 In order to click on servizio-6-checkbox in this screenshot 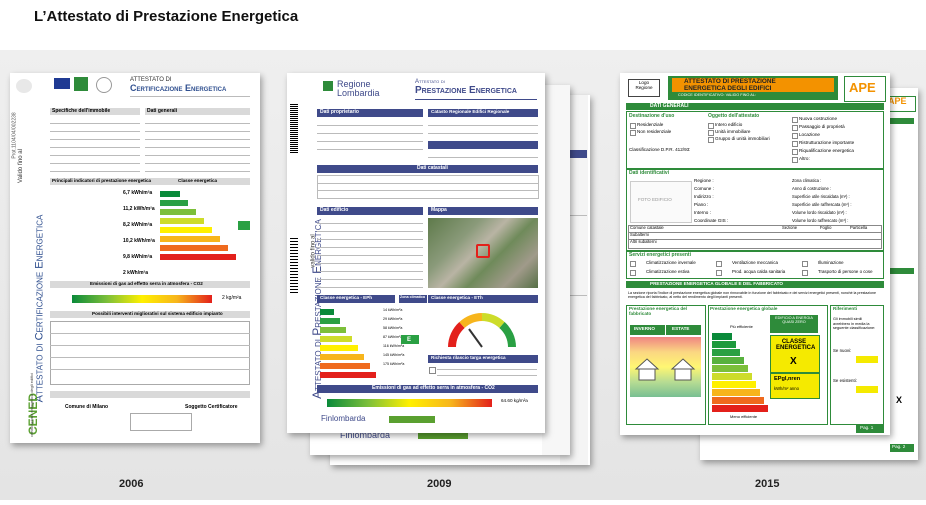, I will do `click(805, 273)`.